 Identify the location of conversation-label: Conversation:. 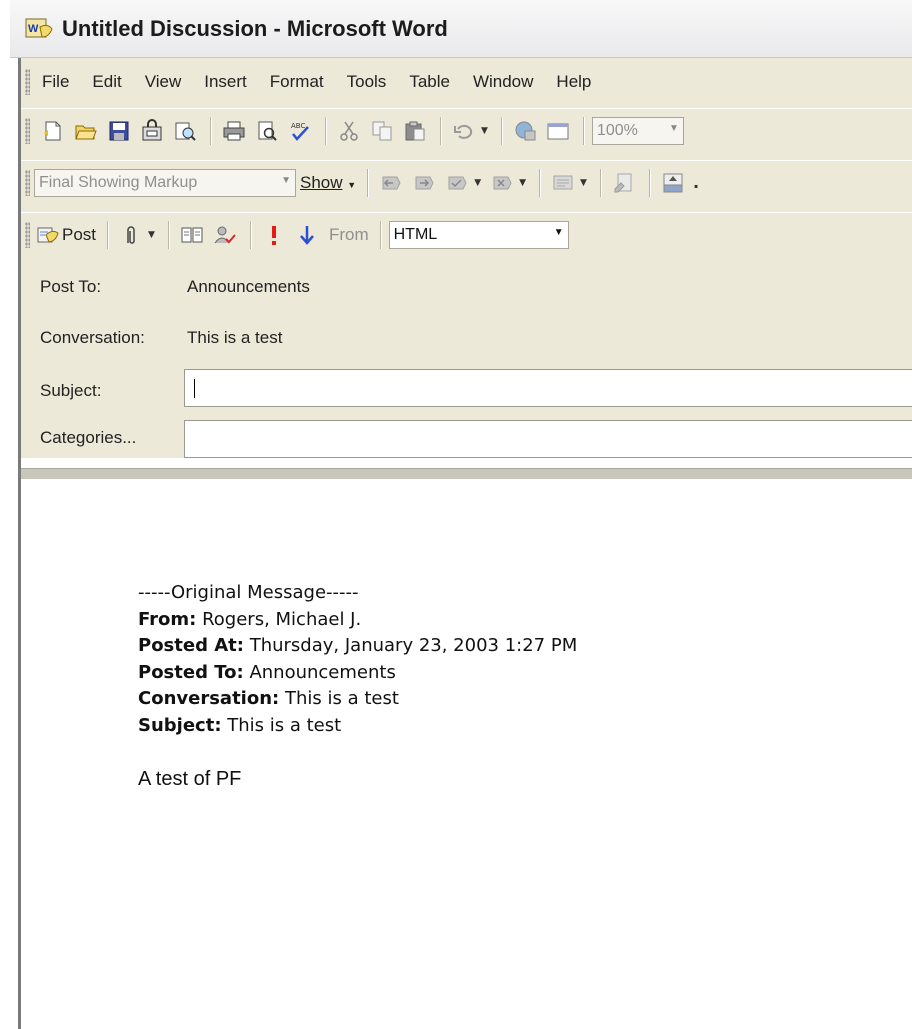
(92, 337).